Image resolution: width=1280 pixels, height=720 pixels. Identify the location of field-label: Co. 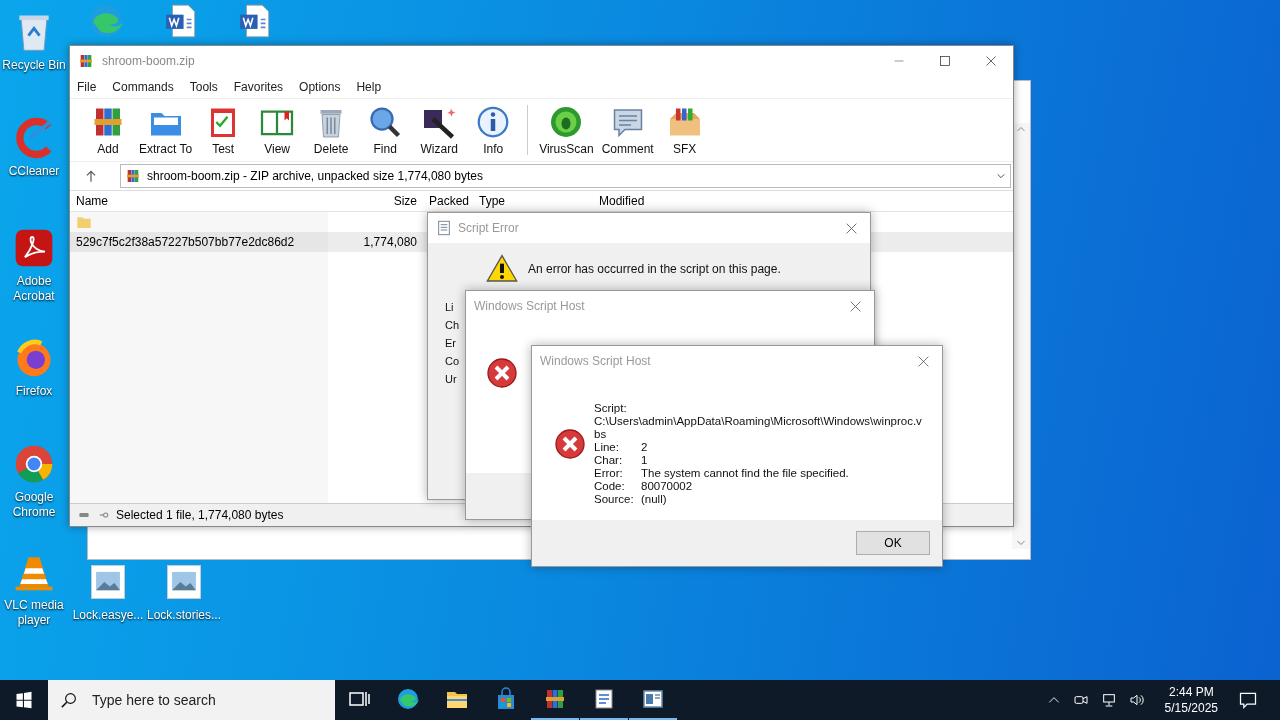
(452, 361).